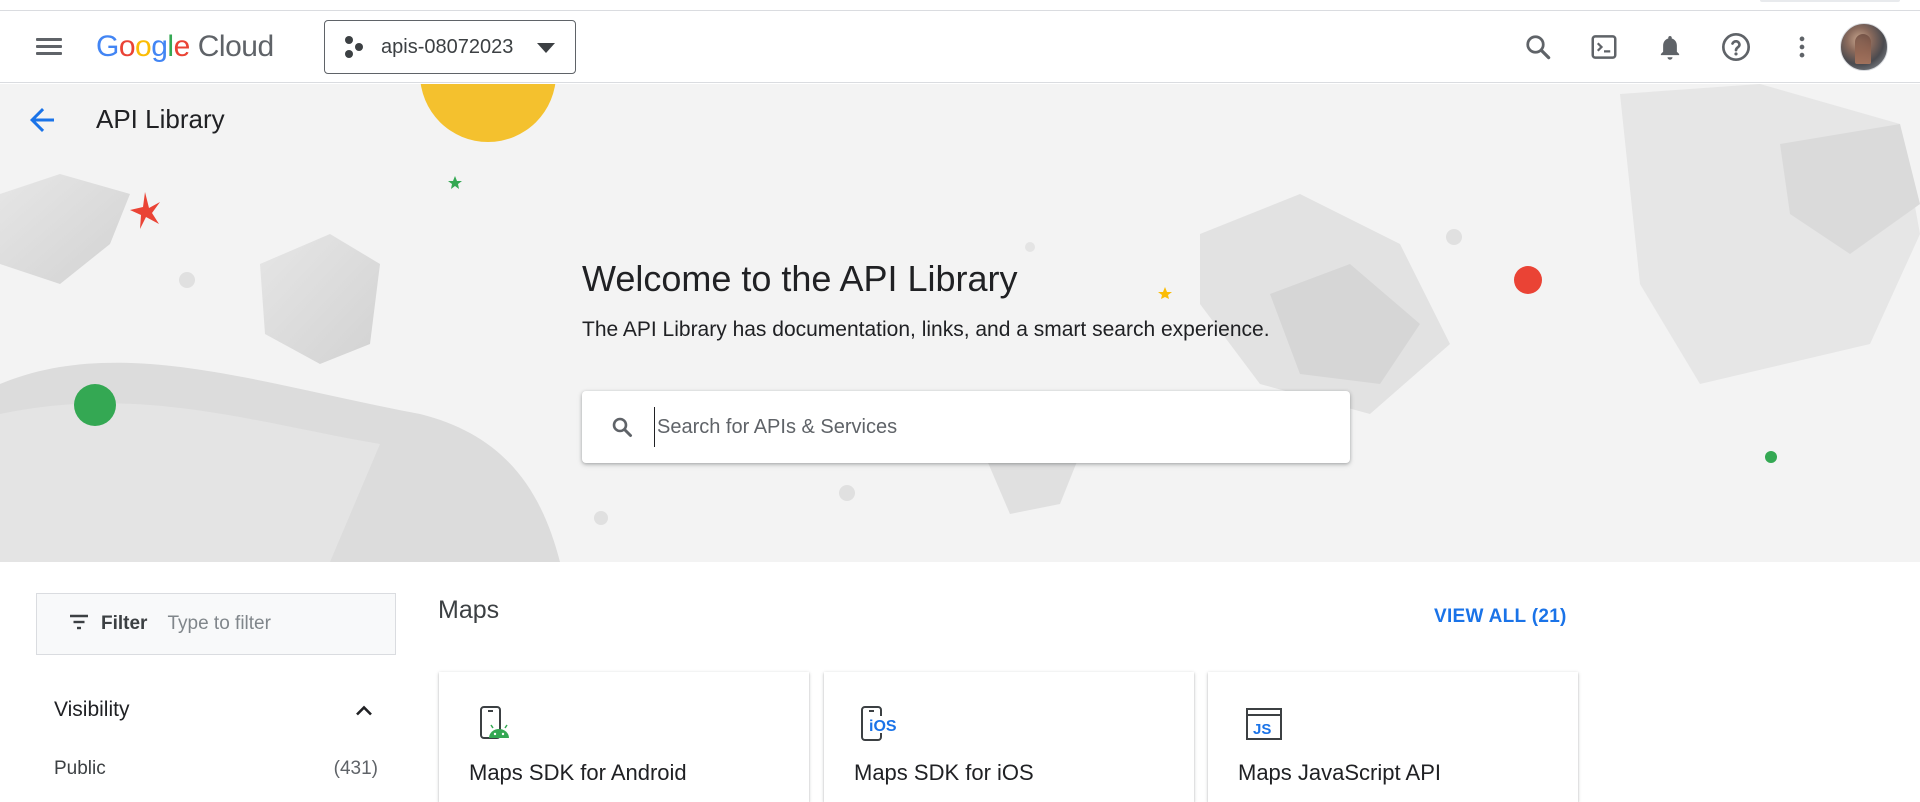 This screenshot has width=1920, height=802. I want to click on api-card-title: Maps SDK for Android, so click(578, 772).